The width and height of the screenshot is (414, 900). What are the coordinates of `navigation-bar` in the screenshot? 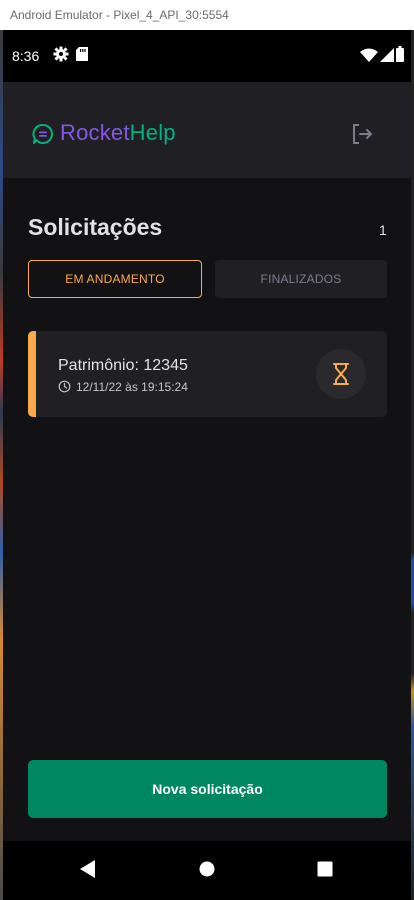 It's located at (207, 870).